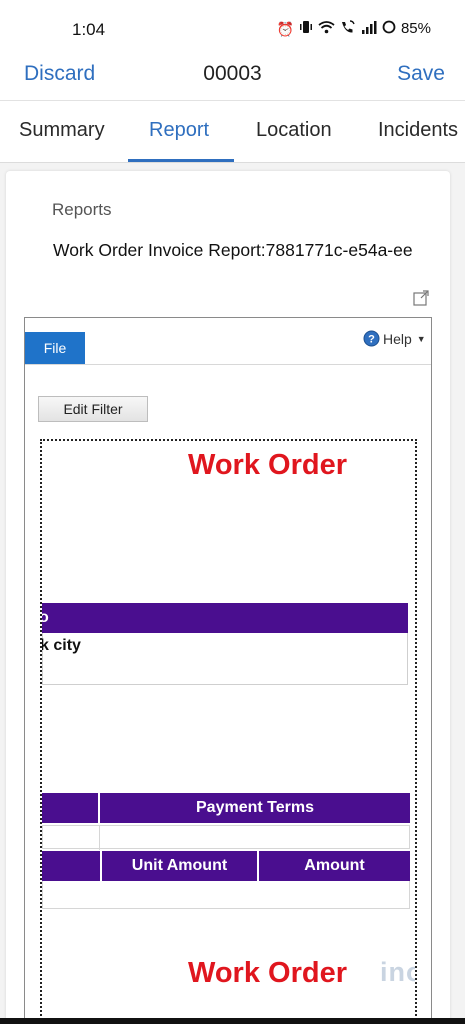 The image size is (465, 1024). What do you see at coordinates (62, 130) in the screenshot?
I see `tab-summary: Summary` at bounding box center [62, 130].